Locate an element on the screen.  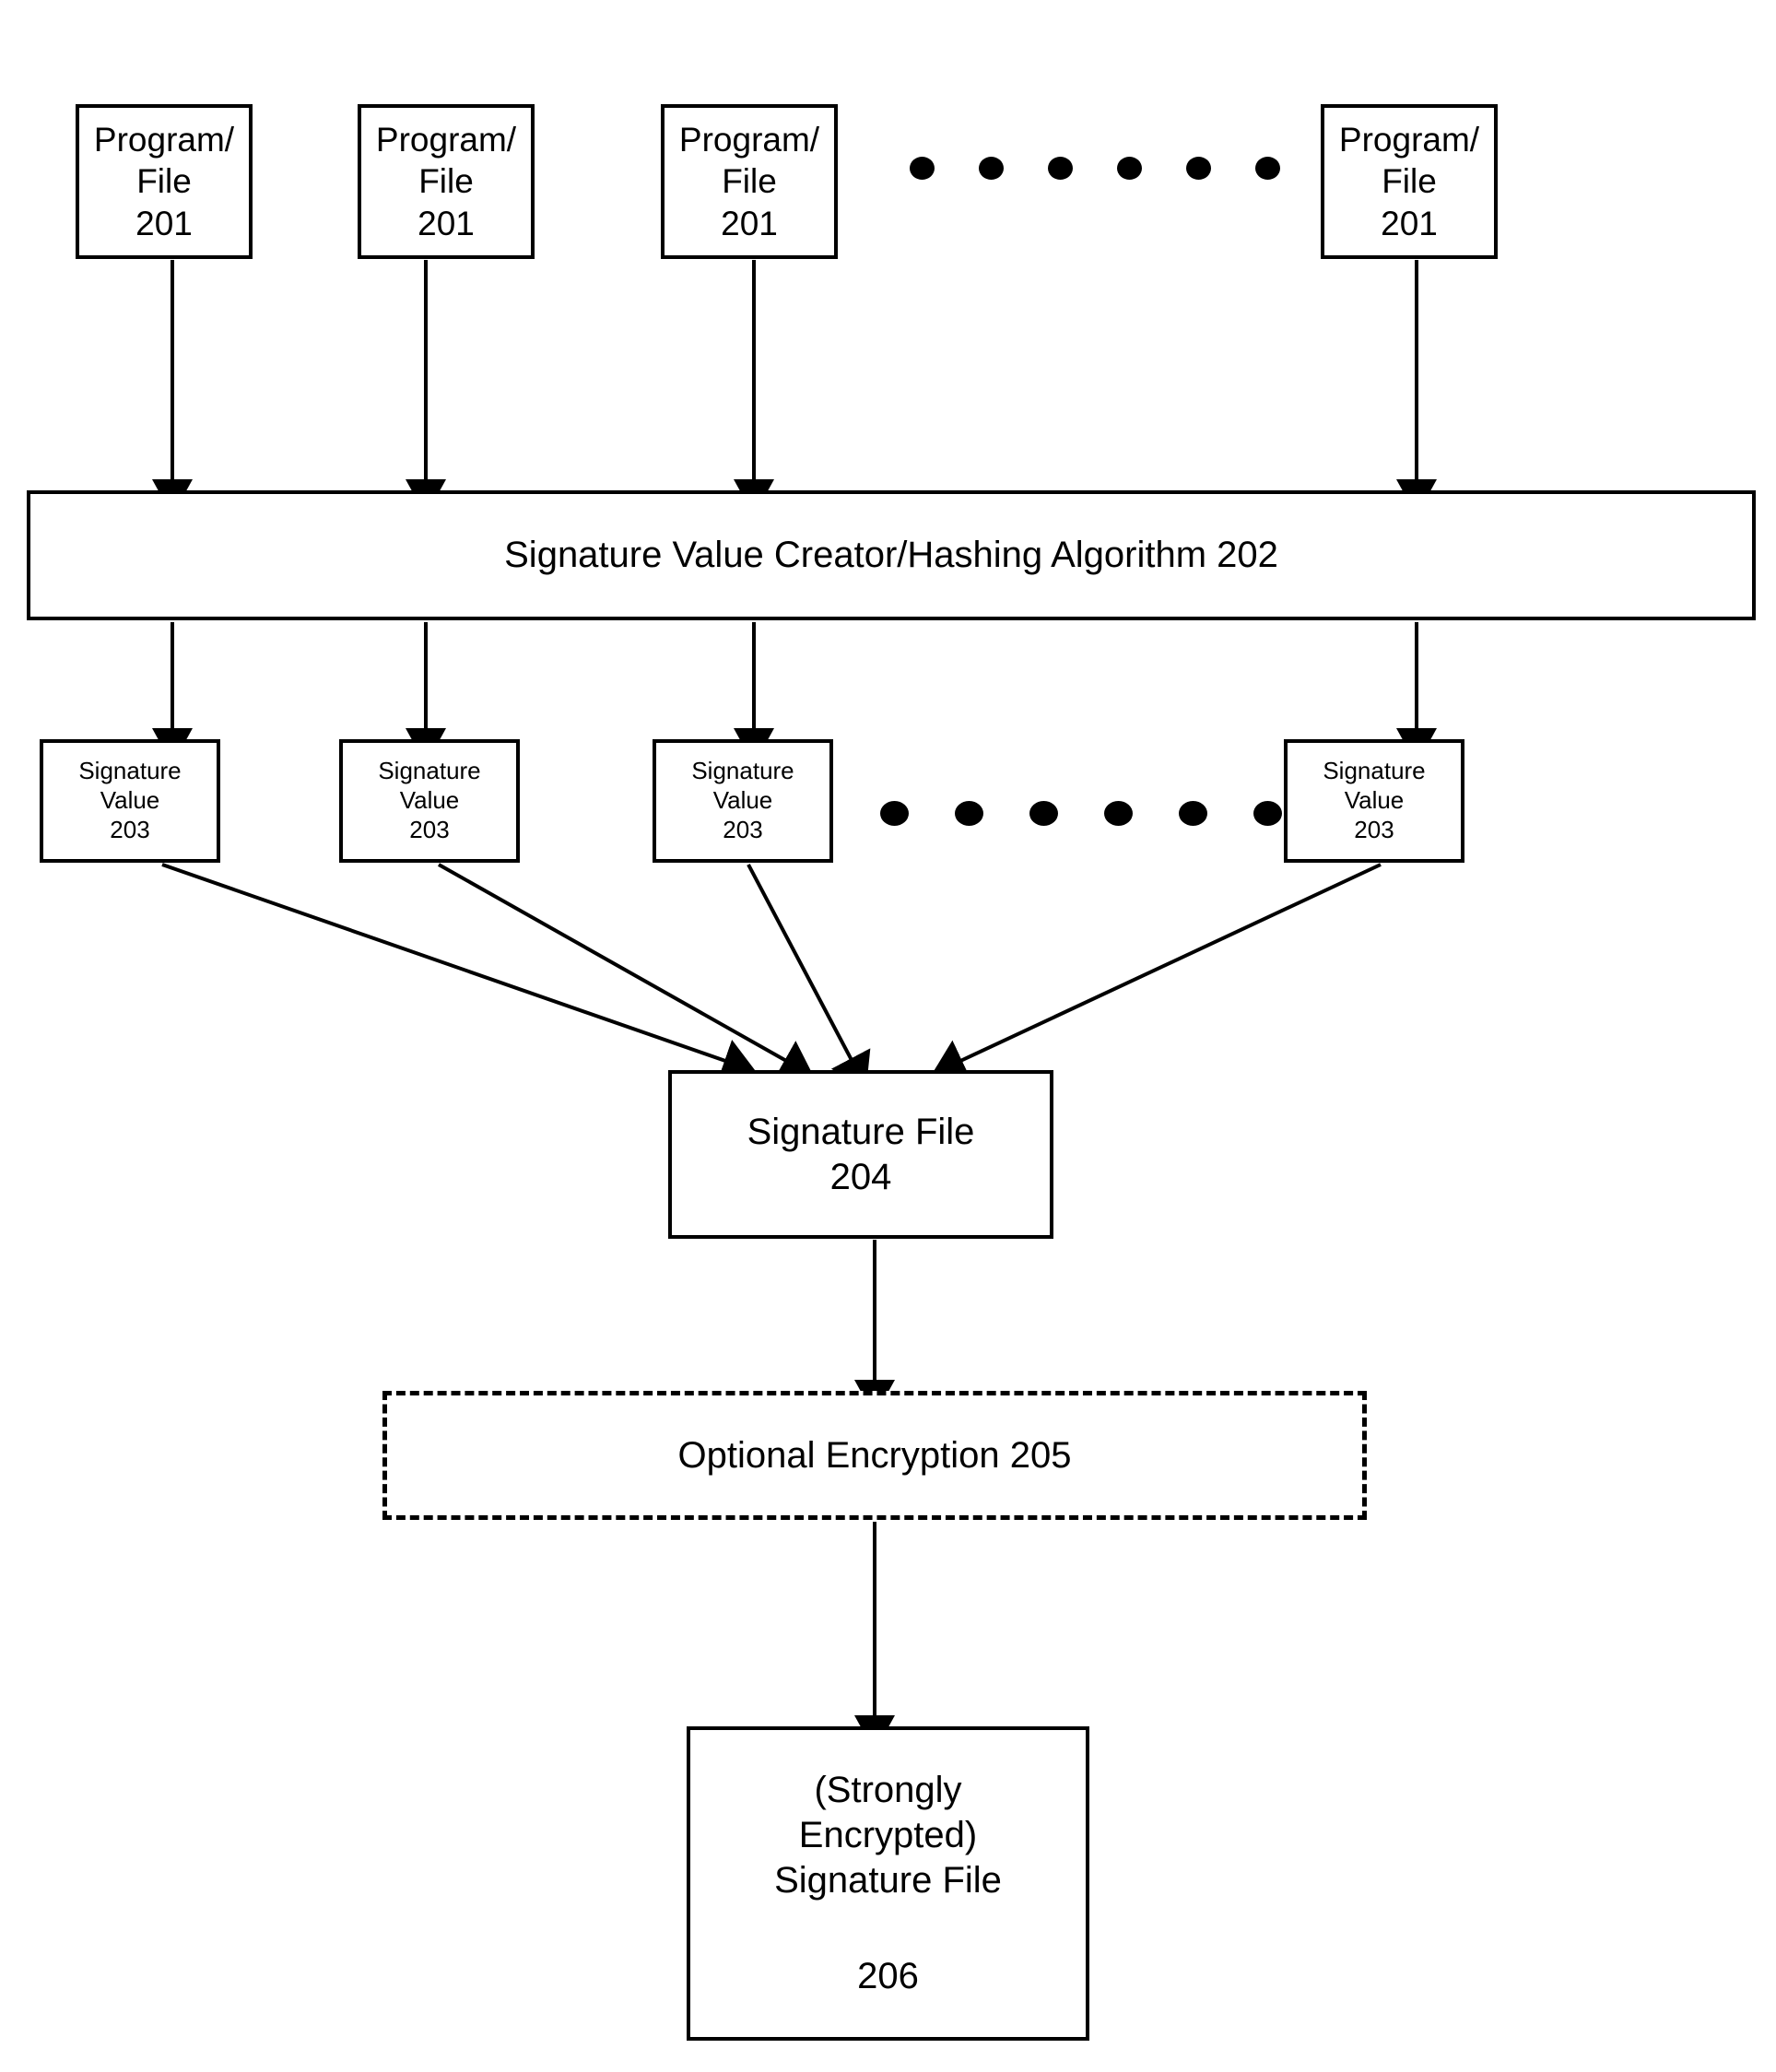
ellipsis-signature-values is located at coordinates (1104, 813).